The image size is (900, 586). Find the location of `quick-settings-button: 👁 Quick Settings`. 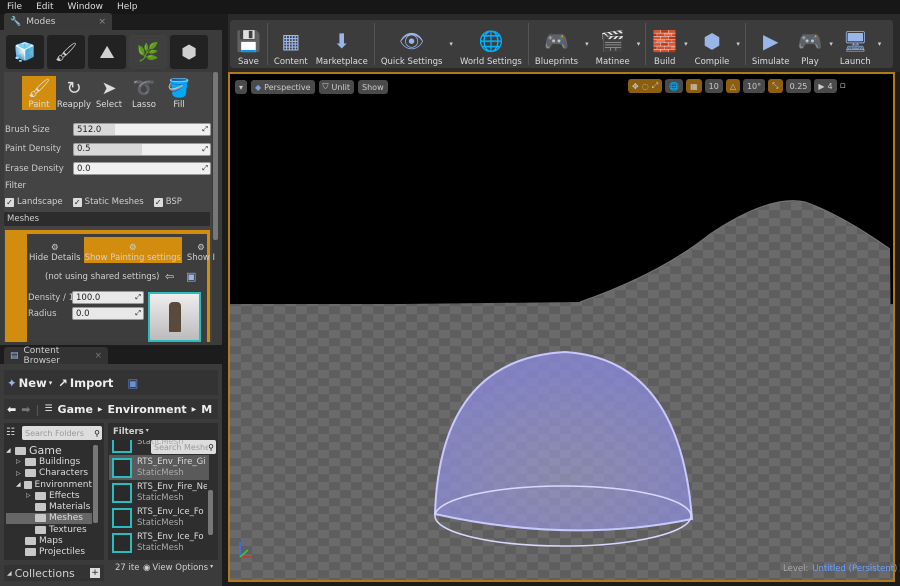

quick-settings-button: 👁 Quick Settings is located at coordinates (412, 44).